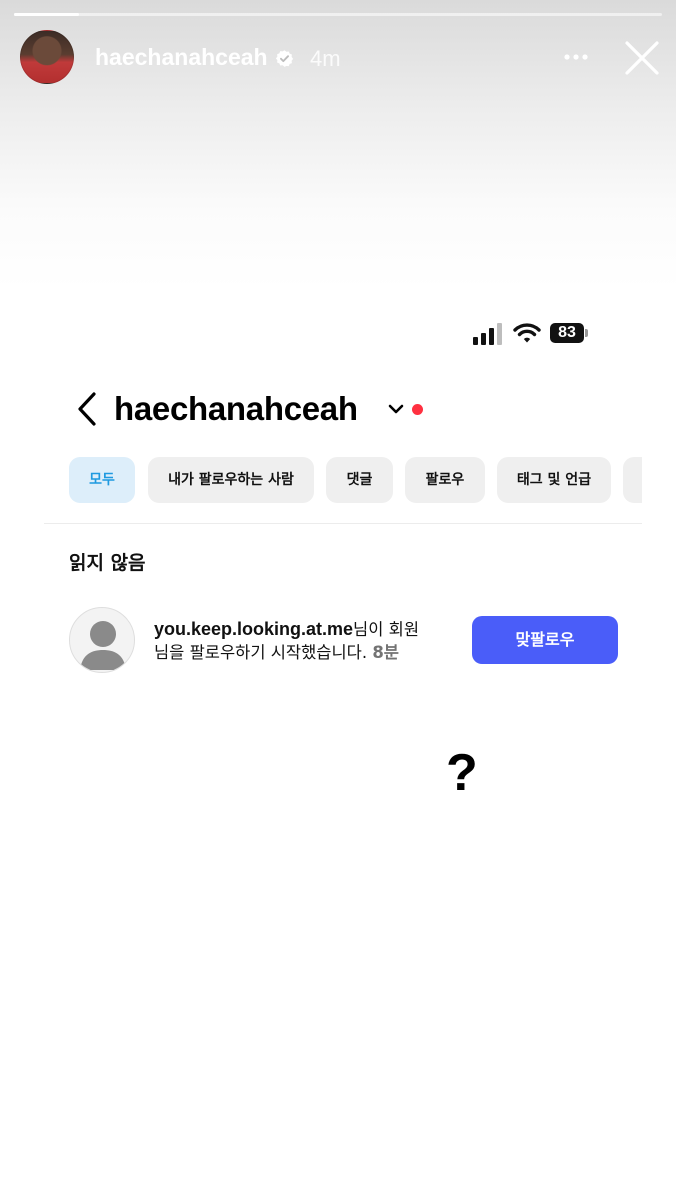 The width and height of the screenshot is (676, 1200). Describe the element at coordinates (642, 58) in the screenshot. I see `close-icon` at that location.